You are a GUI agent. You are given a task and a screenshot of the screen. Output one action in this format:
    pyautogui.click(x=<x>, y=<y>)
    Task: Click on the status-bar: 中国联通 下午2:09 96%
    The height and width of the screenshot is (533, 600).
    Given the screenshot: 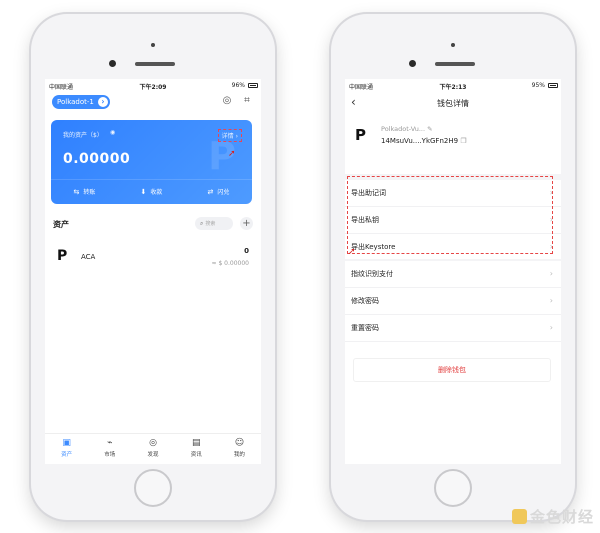 What is the action you would take?
    pyautogui.click(x=153, y=85)
    